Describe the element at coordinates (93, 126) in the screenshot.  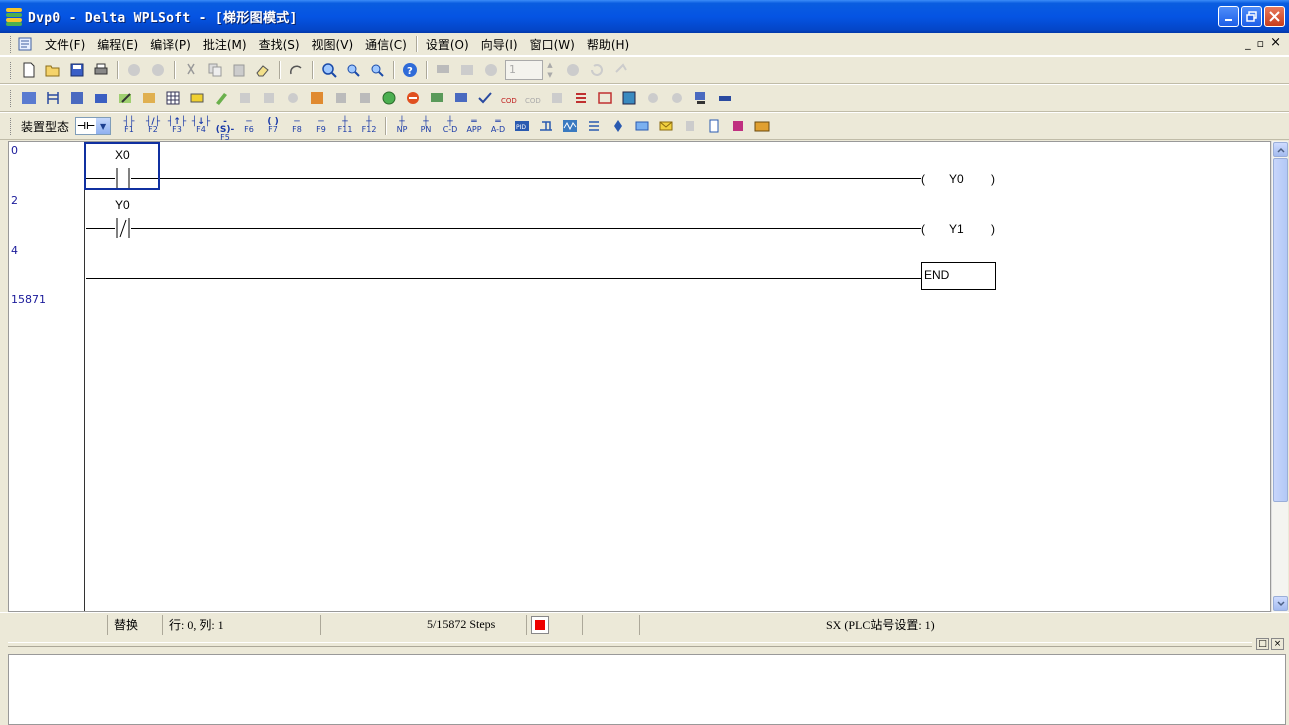
I see `device-type-select: ⊣⊢ ▼` at that location.